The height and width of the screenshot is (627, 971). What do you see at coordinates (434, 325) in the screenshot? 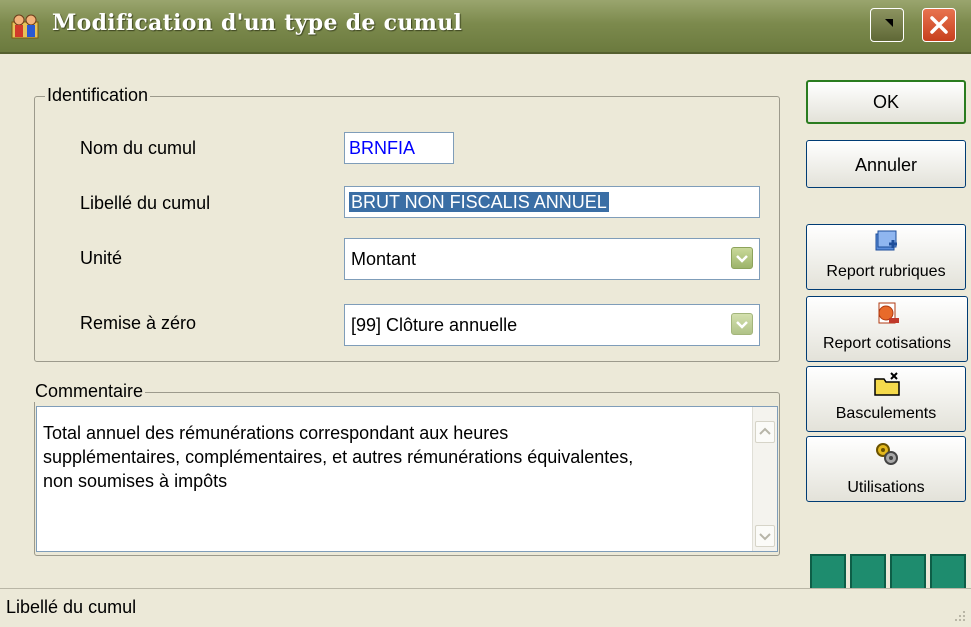
I see `remise-value: [99] Clôture annuelle` at bounding box center [434, 325].